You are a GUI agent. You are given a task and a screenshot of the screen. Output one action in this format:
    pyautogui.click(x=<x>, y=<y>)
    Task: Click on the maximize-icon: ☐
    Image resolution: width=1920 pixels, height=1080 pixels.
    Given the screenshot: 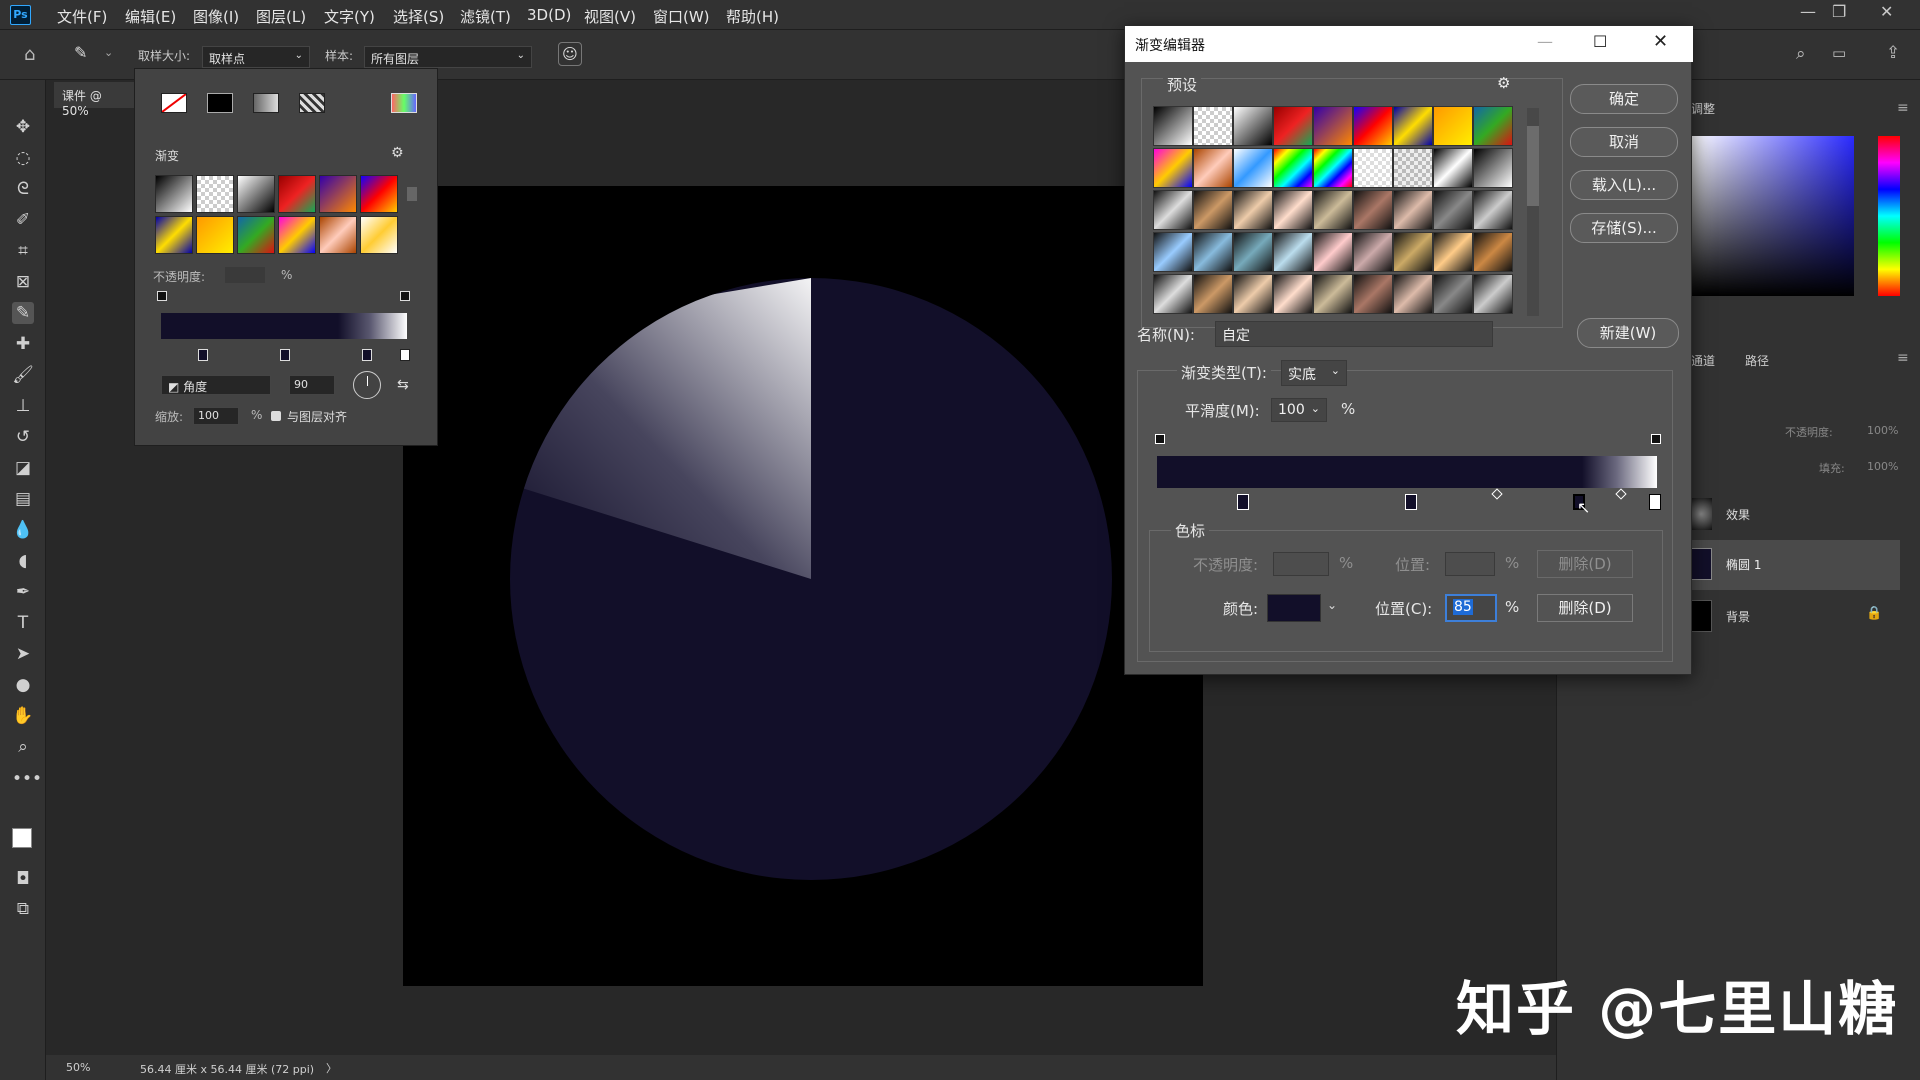 What is the action you would take?
    pyautogui.click(x=1600, y=41)
    